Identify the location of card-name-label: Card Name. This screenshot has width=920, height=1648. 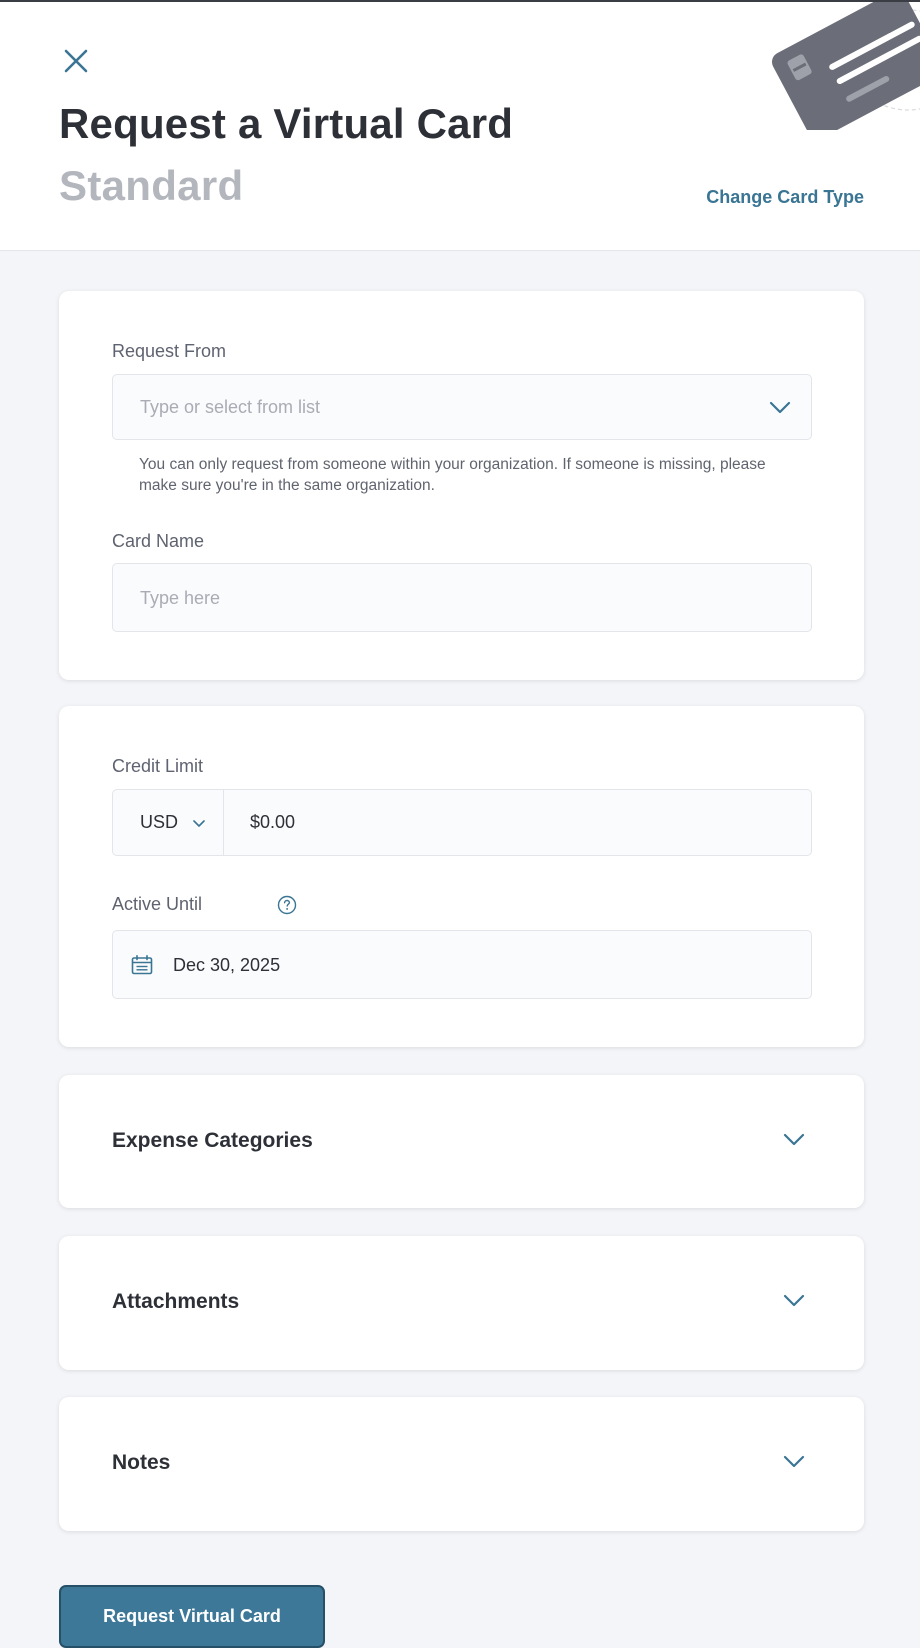
(158, 541).